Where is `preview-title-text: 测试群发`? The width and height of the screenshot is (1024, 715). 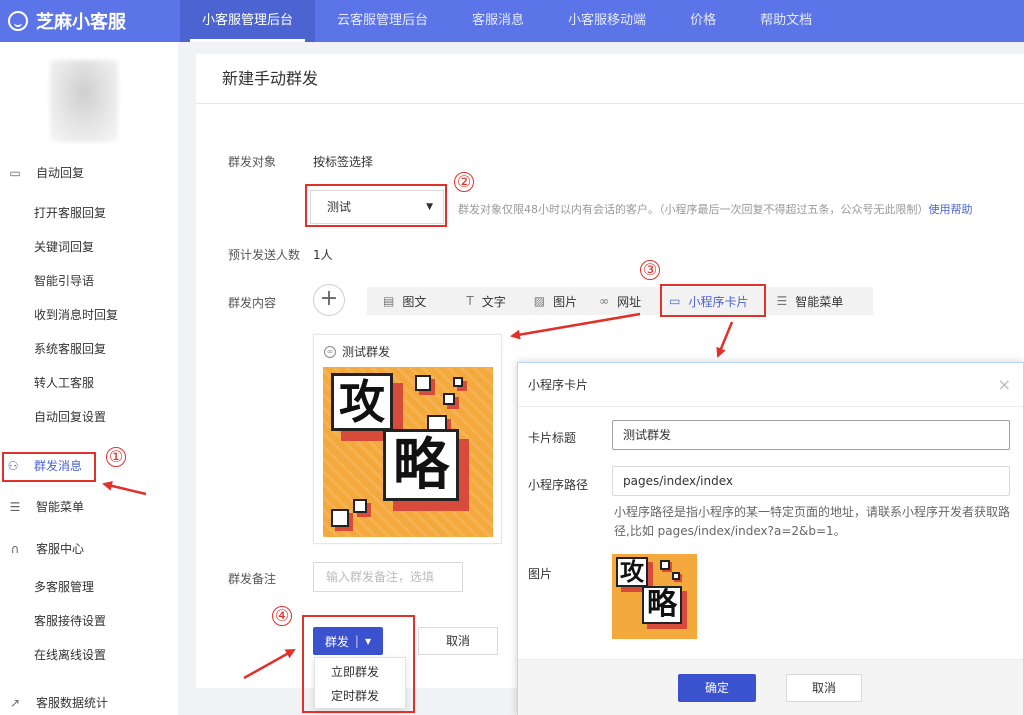 preview-title-text: 测试群发 is located at coordinates (366, 352).